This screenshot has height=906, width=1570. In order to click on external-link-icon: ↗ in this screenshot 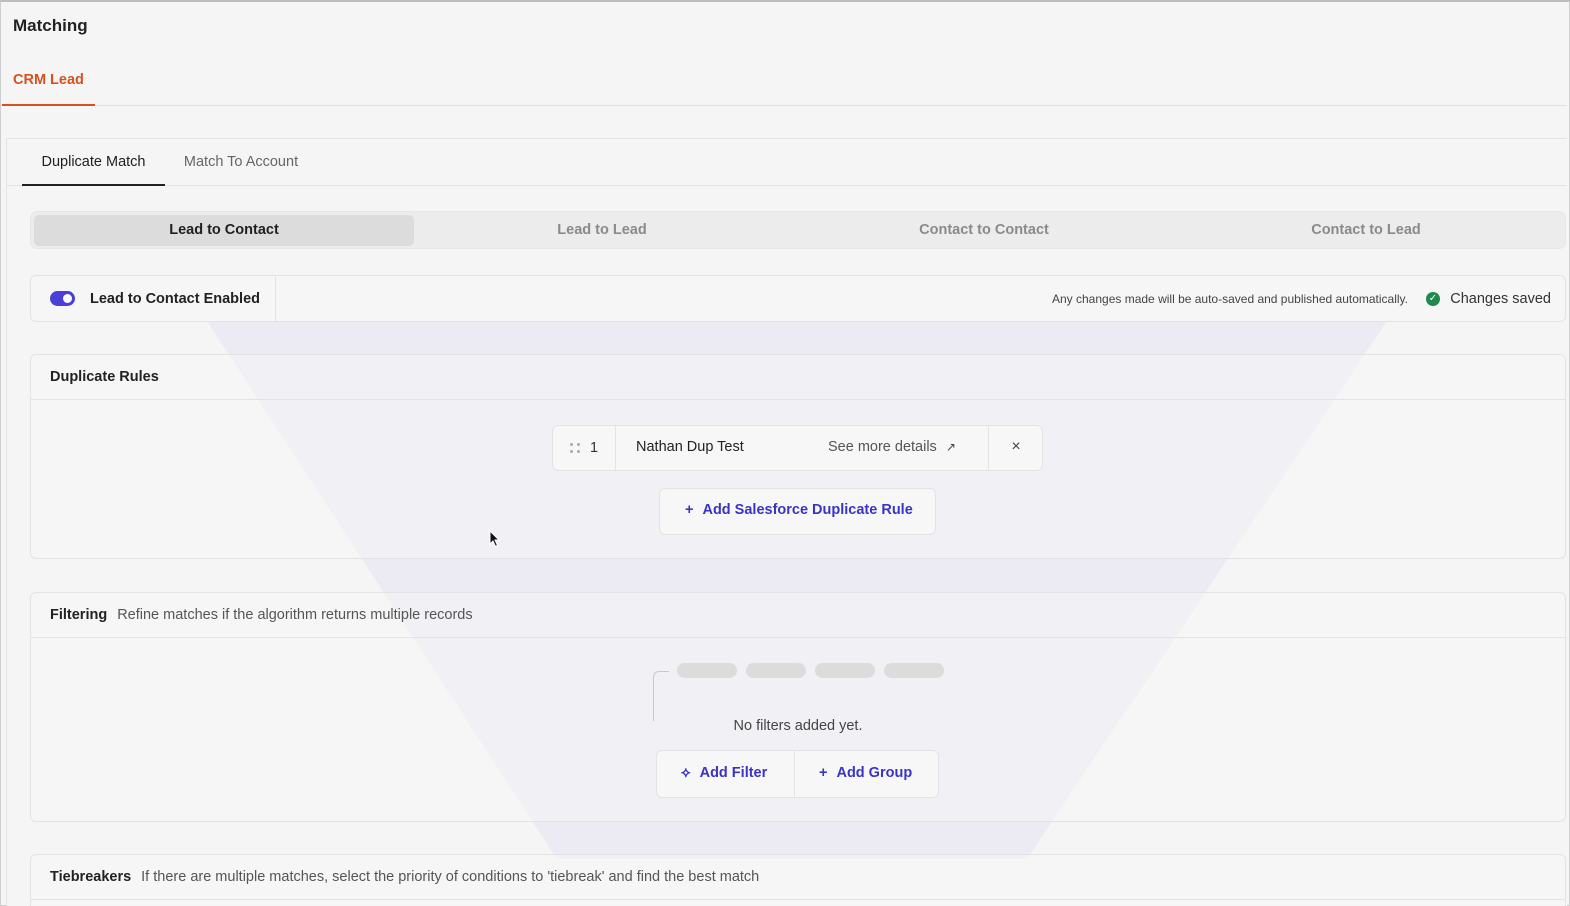, I will do `click(950, 447)`.